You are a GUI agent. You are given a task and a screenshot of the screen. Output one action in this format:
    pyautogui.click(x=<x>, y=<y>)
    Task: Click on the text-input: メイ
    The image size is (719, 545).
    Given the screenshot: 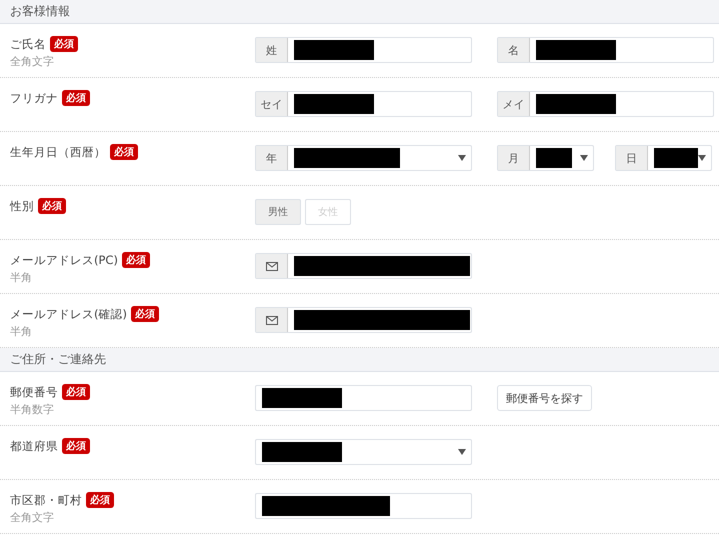 What is the action you would take?
    pyautogui.click(x=605, y=104)
    